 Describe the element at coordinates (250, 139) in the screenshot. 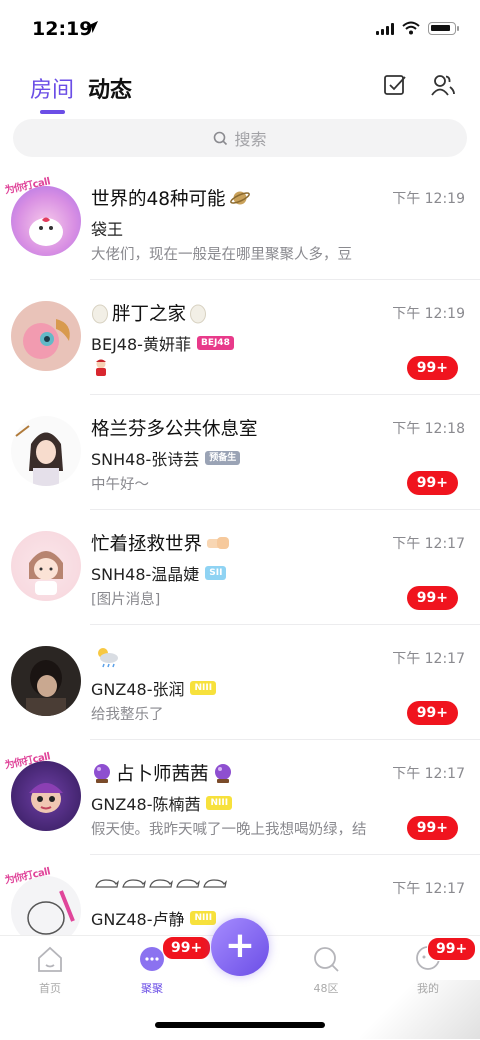

I see `search-placeholder: 搜索` at that location.